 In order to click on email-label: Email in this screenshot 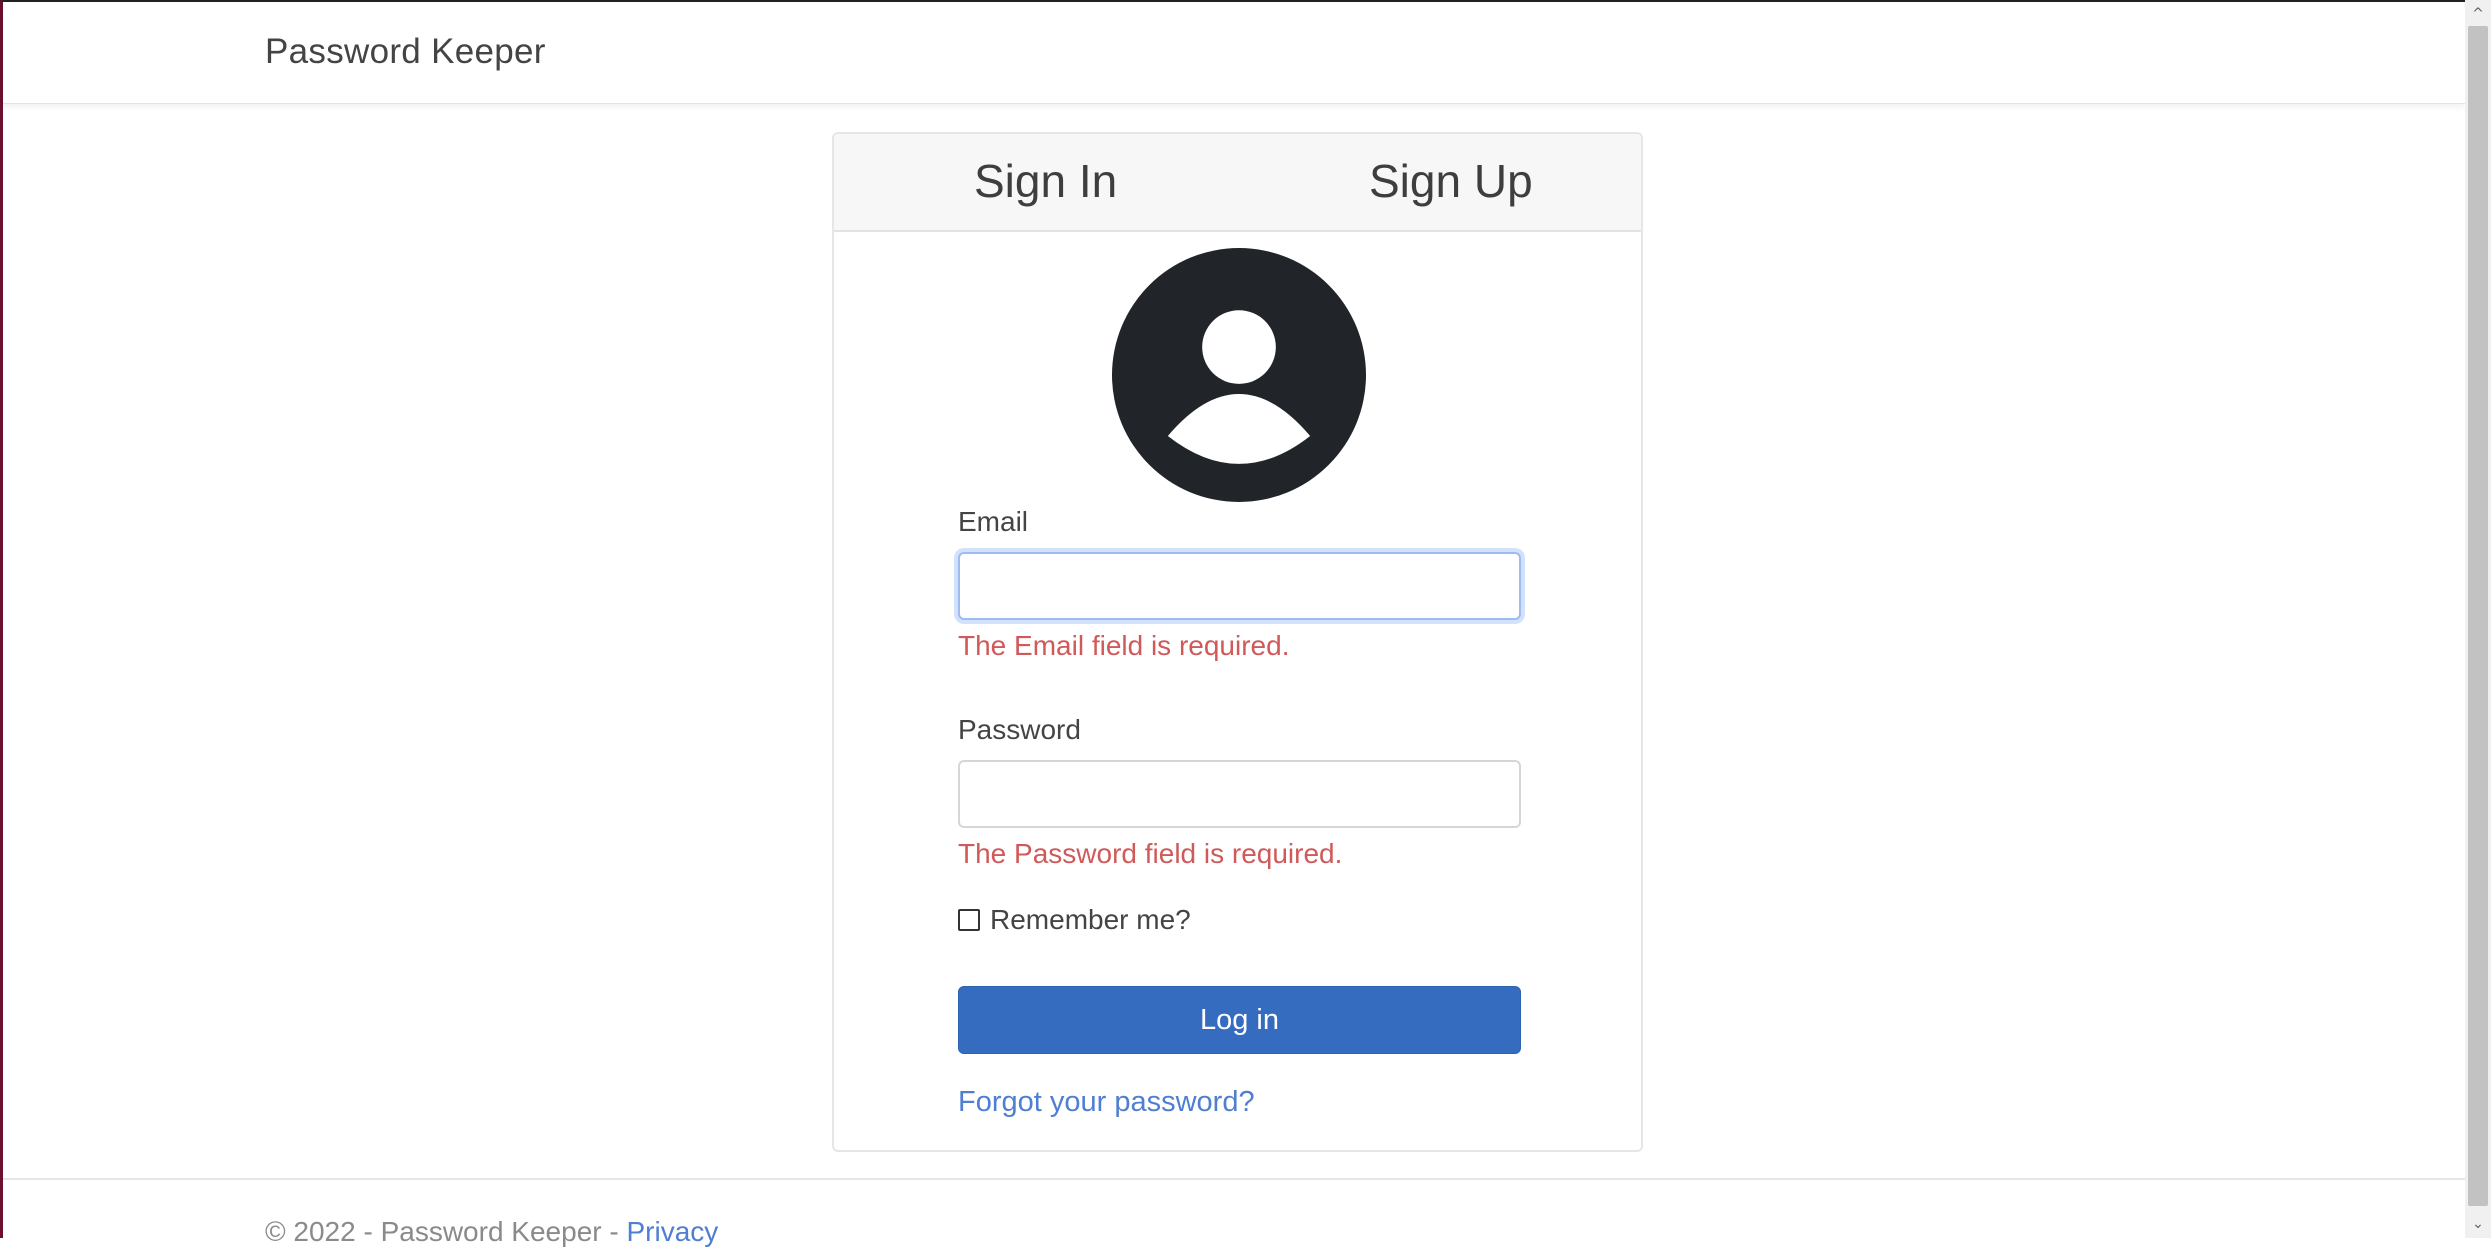, I will do `click(993, 521)`.